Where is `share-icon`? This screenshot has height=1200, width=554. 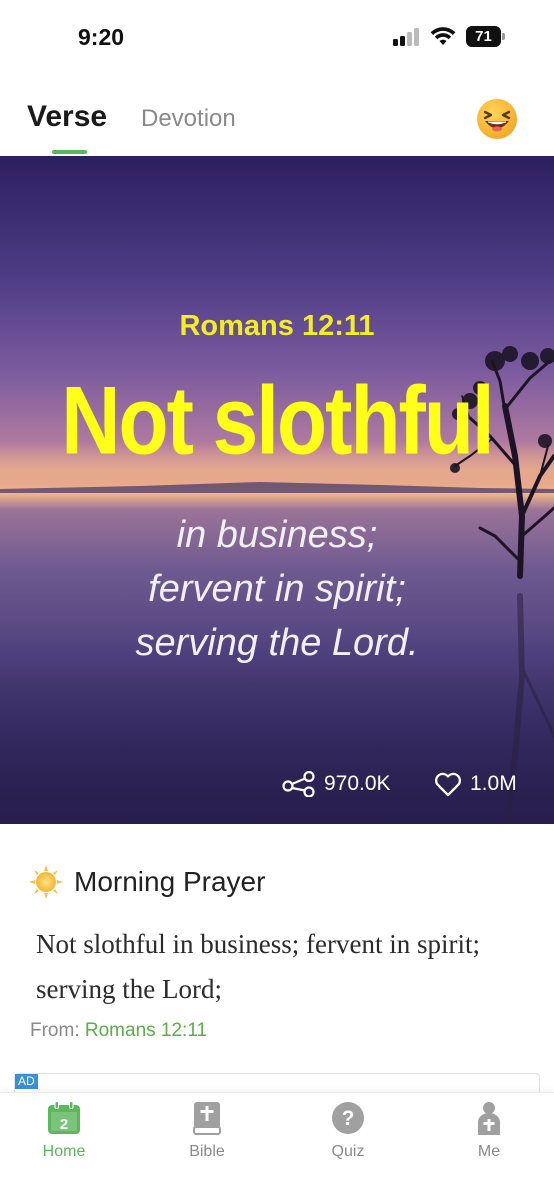
share-icon is located at coordinates (298, 784).